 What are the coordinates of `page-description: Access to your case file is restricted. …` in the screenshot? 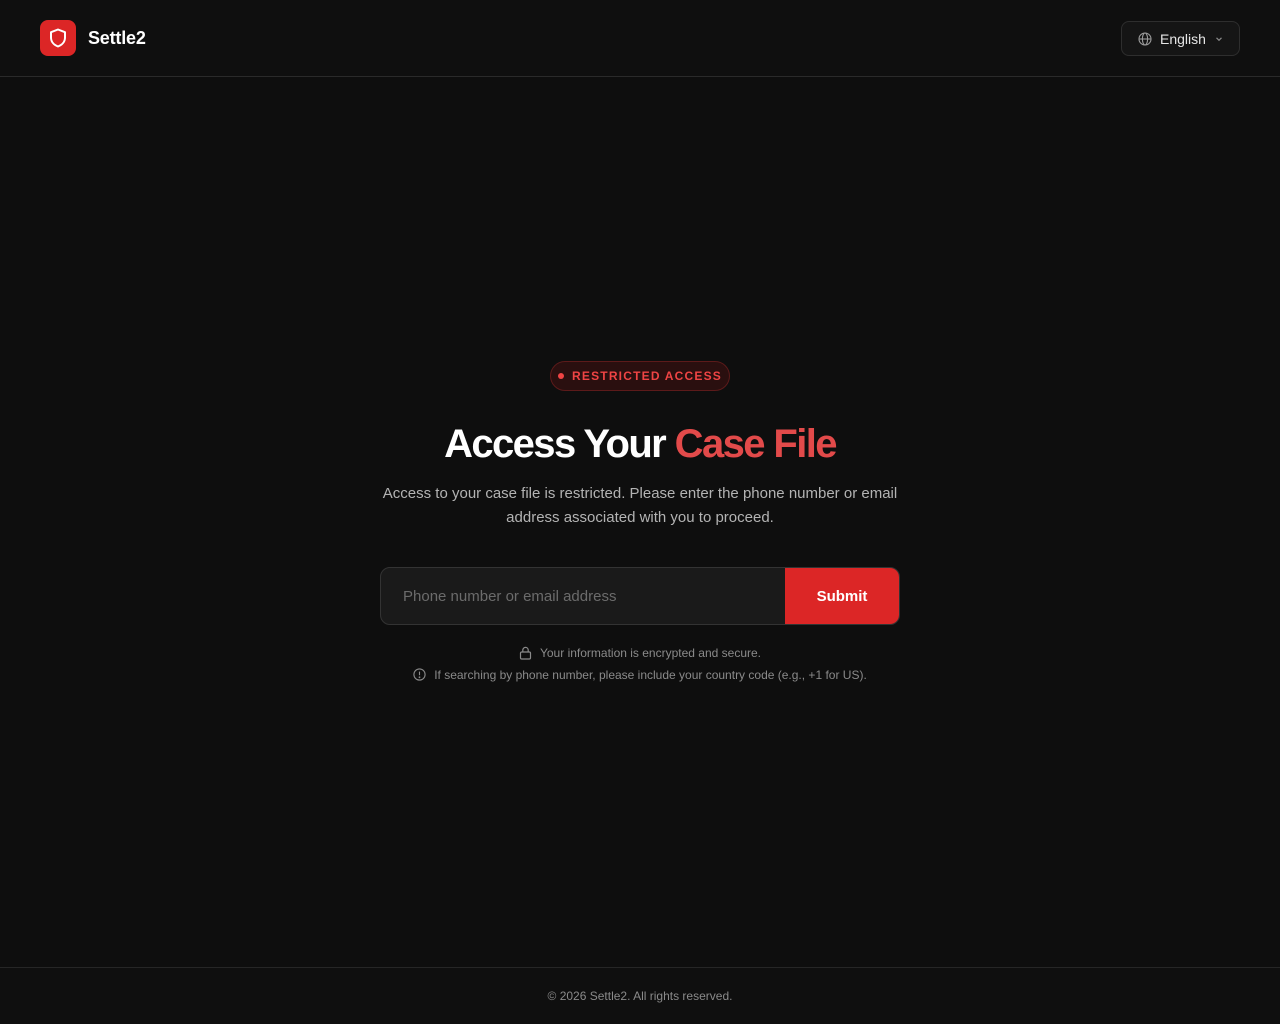 It's located at (640, 505).